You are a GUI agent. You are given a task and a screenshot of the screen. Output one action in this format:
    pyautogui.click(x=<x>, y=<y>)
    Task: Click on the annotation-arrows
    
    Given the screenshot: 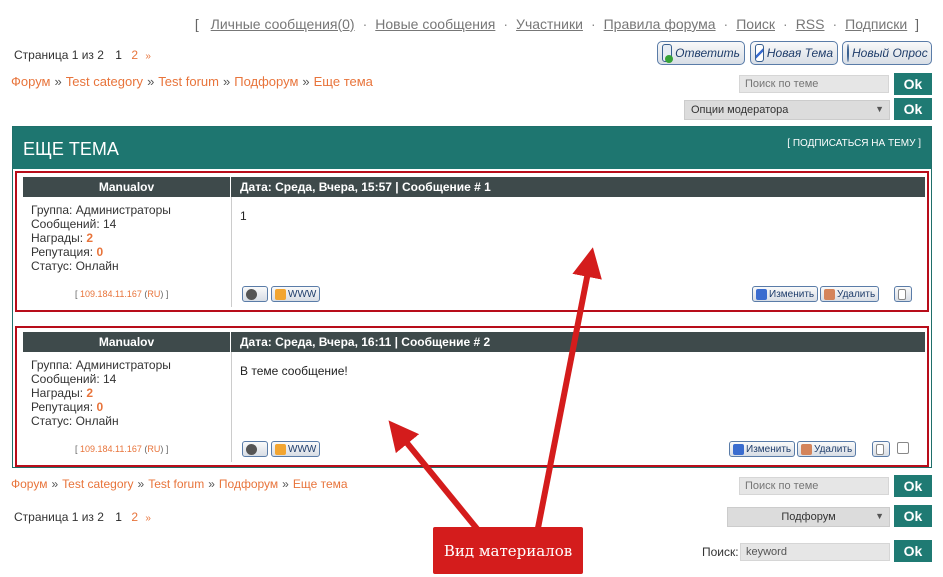 What is the action you would take?
    pyautogui.click(x=495, y=389)
    